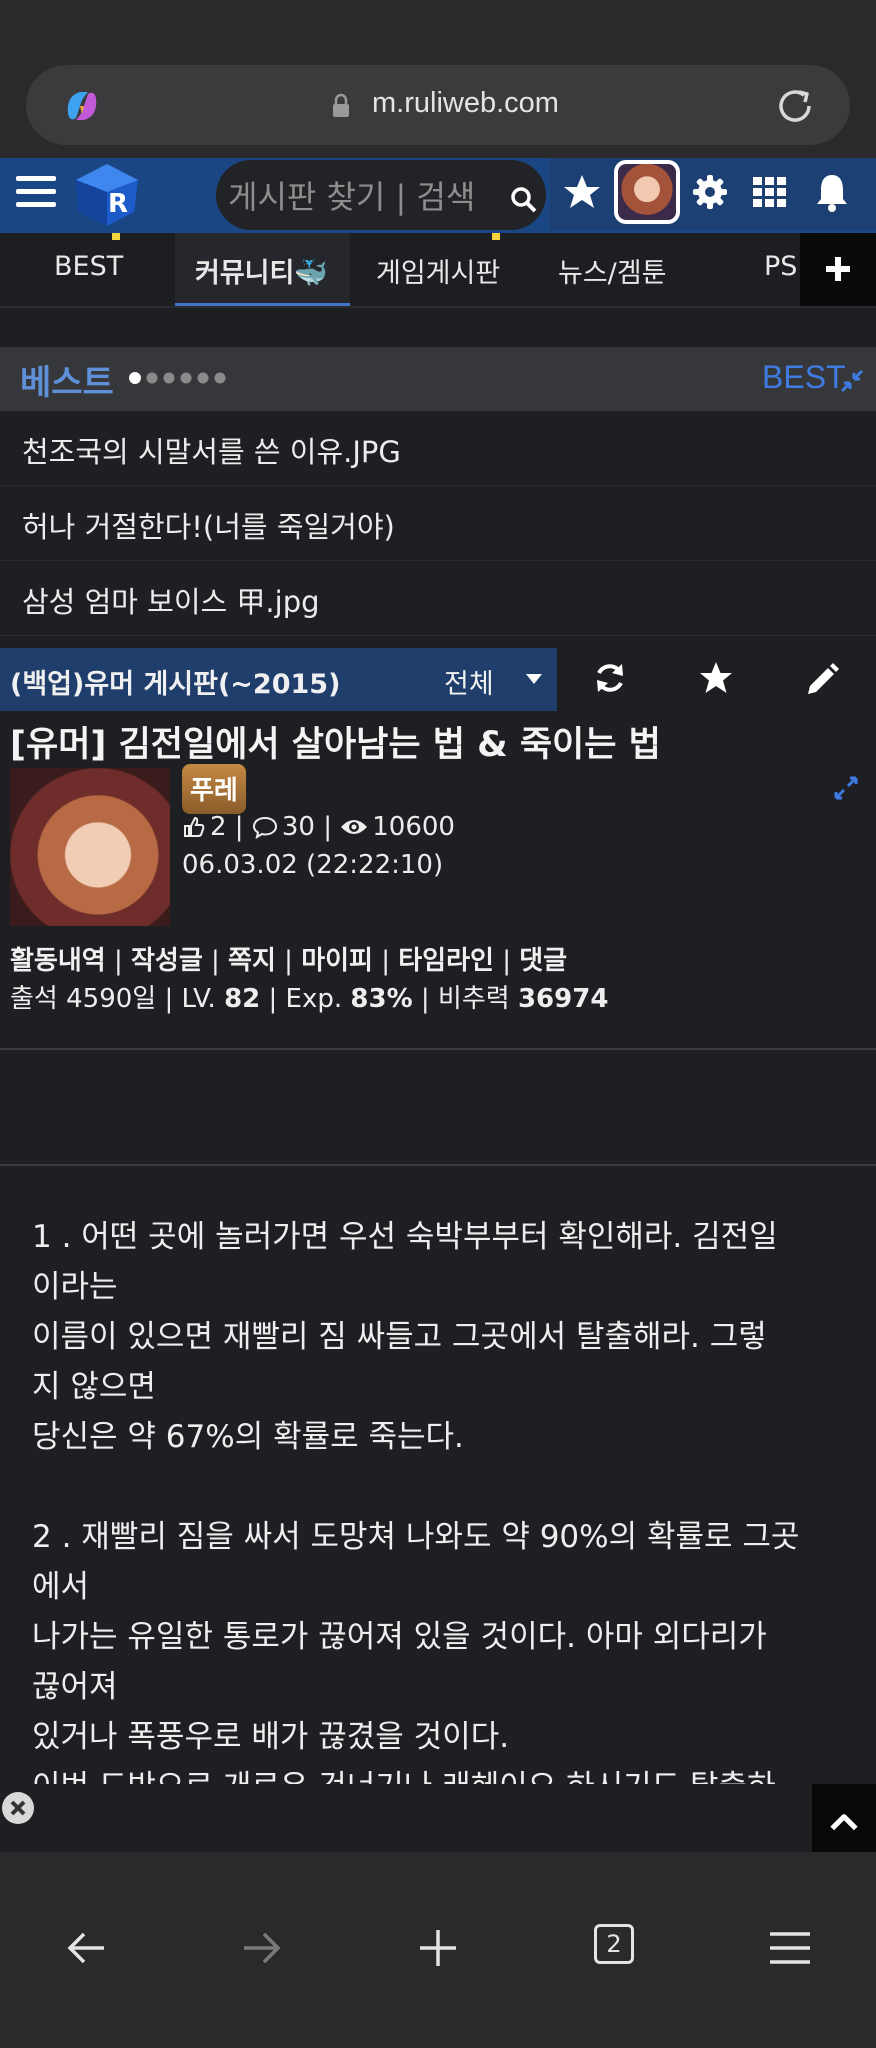 This screenshot has height=2048, width=876. Describe the element at coordinates (90, 847) in the screenshot. I see `author-avatar` at that location.